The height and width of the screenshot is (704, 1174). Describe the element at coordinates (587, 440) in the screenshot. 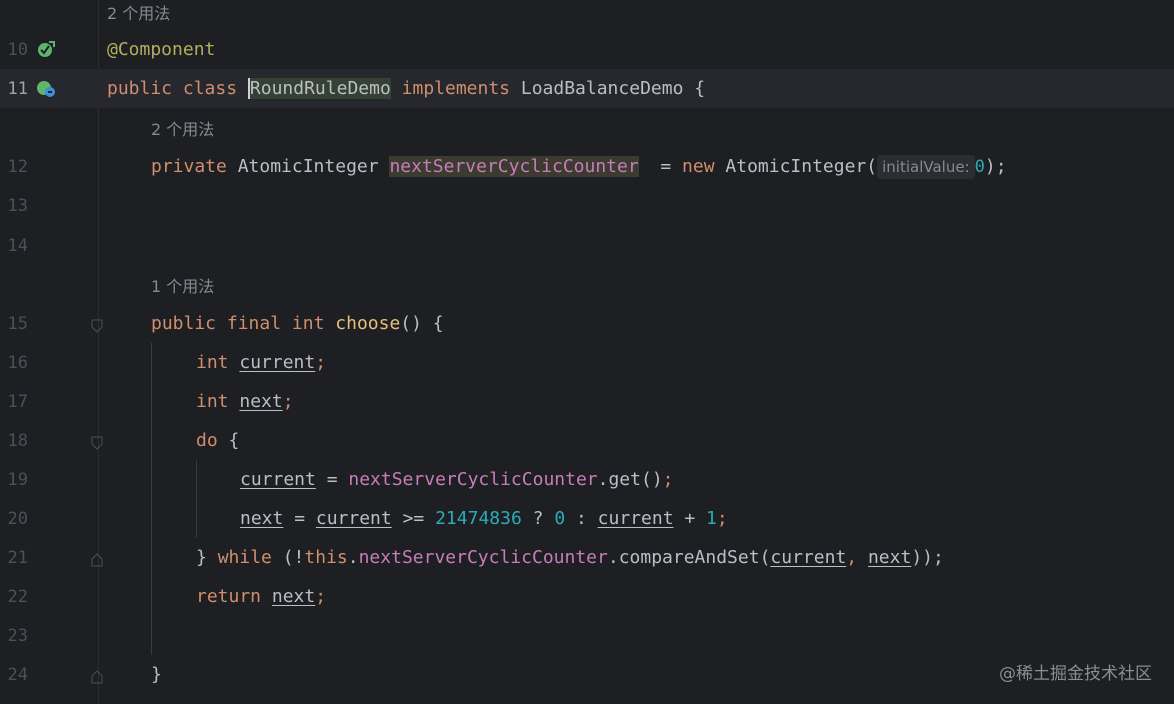

I see `code-line-18: 18 do {` at that location.